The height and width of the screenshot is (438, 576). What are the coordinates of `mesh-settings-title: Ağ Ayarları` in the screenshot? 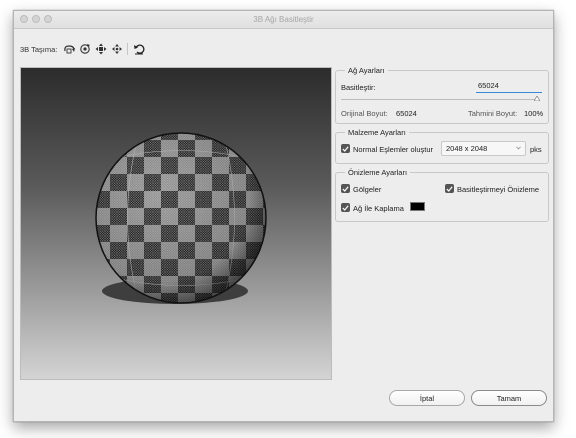 It's located at (366, 70).